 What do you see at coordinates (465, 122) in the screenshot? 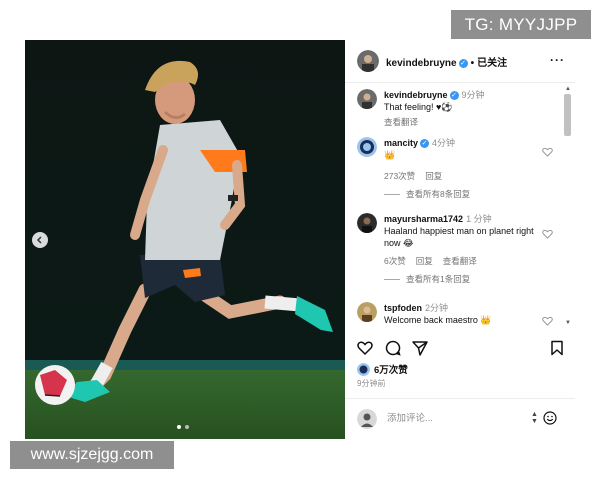
I see `comment-meta: 查看翻译` at bounding box center [465, 122].